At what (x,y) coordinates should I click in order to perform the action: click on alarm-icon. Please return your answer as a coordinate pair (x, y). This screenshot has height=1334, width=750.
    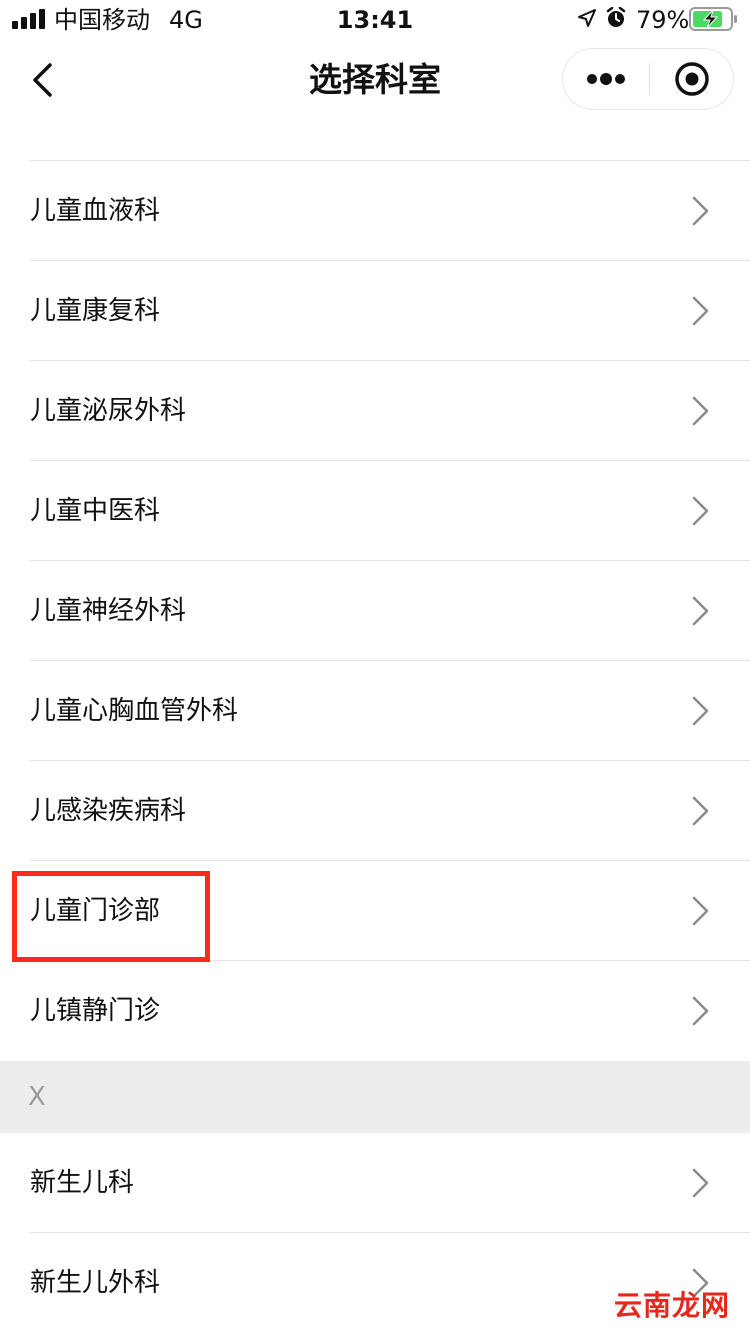
    Looking at the image, I should click on (616, 17).